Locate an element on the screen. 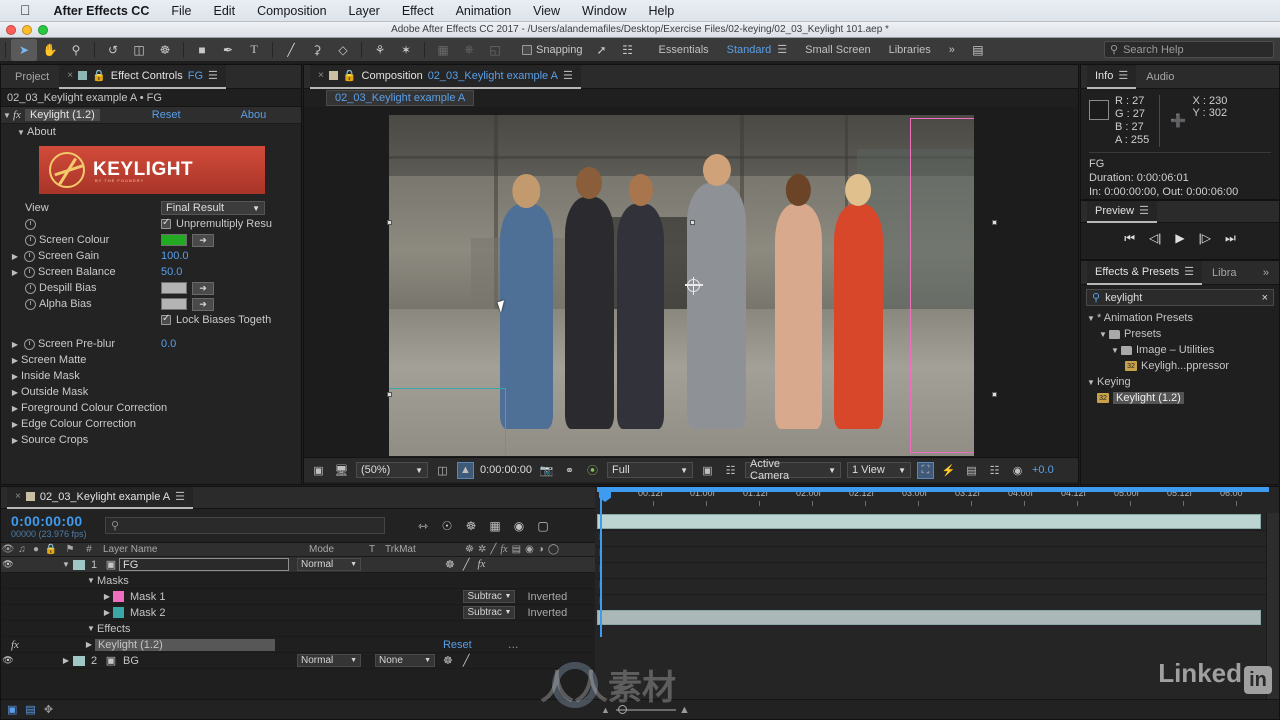 Image resolution: width=1280 pixels, height=720 pixels. about-expand-triangle-icon: ▼ is located at coordinates (21, 132).